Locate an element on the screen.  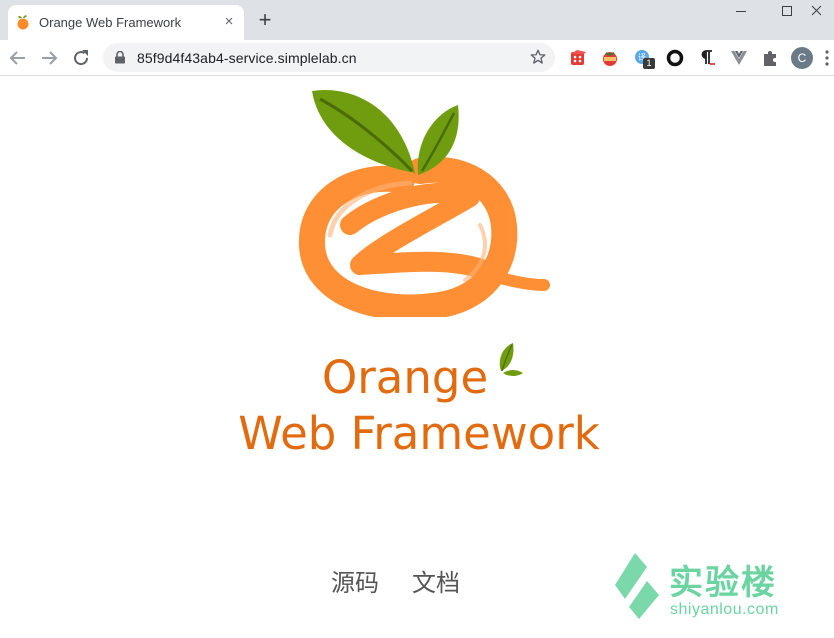
orange-logo-icon is located at coordinates (424, 203).